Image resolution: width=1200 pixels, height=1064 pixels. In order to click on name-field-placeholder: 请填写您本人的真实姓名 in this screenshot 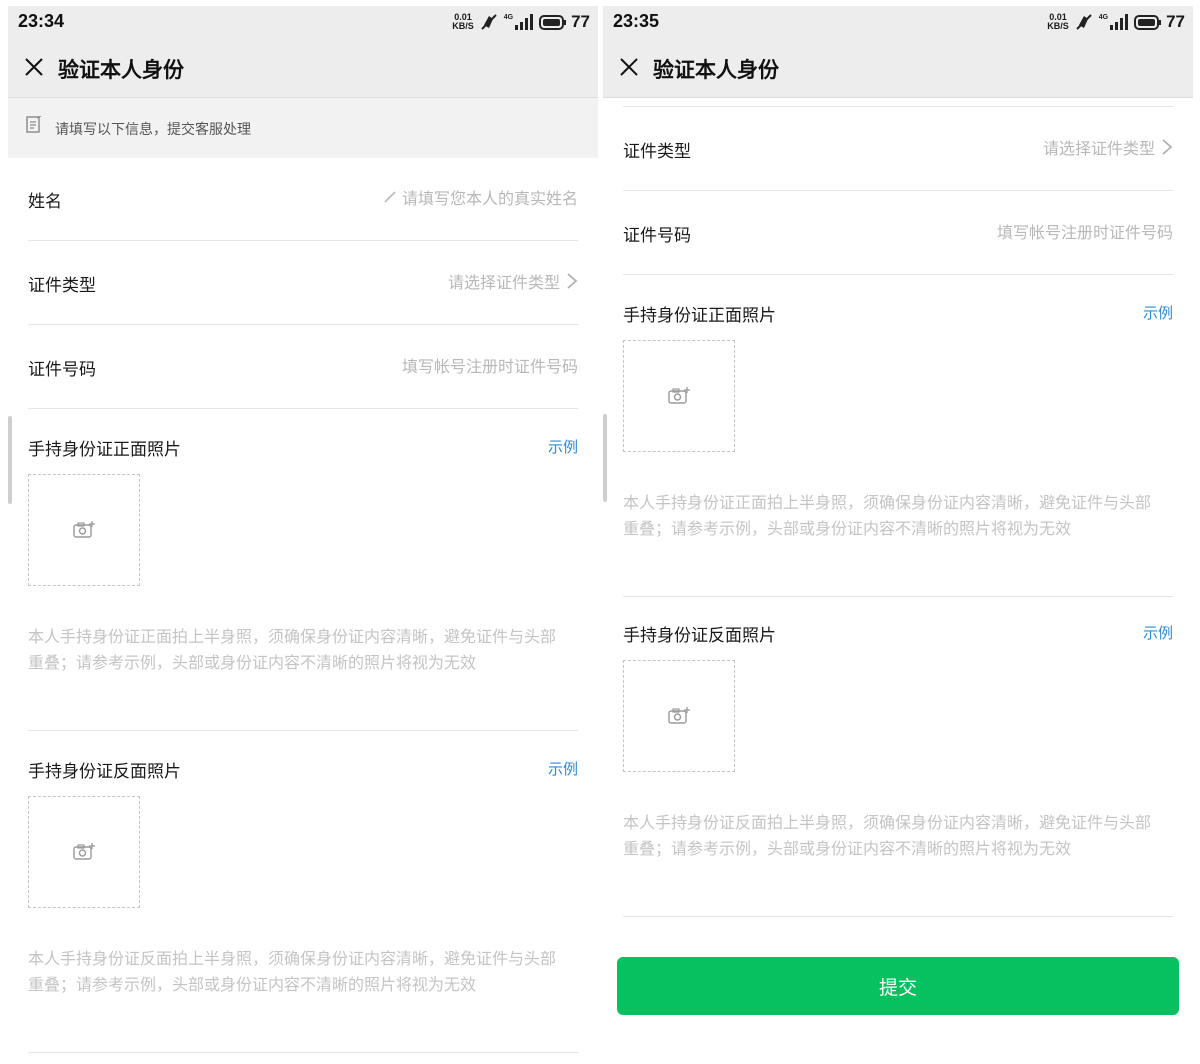, I will do `click(489, 198)`.